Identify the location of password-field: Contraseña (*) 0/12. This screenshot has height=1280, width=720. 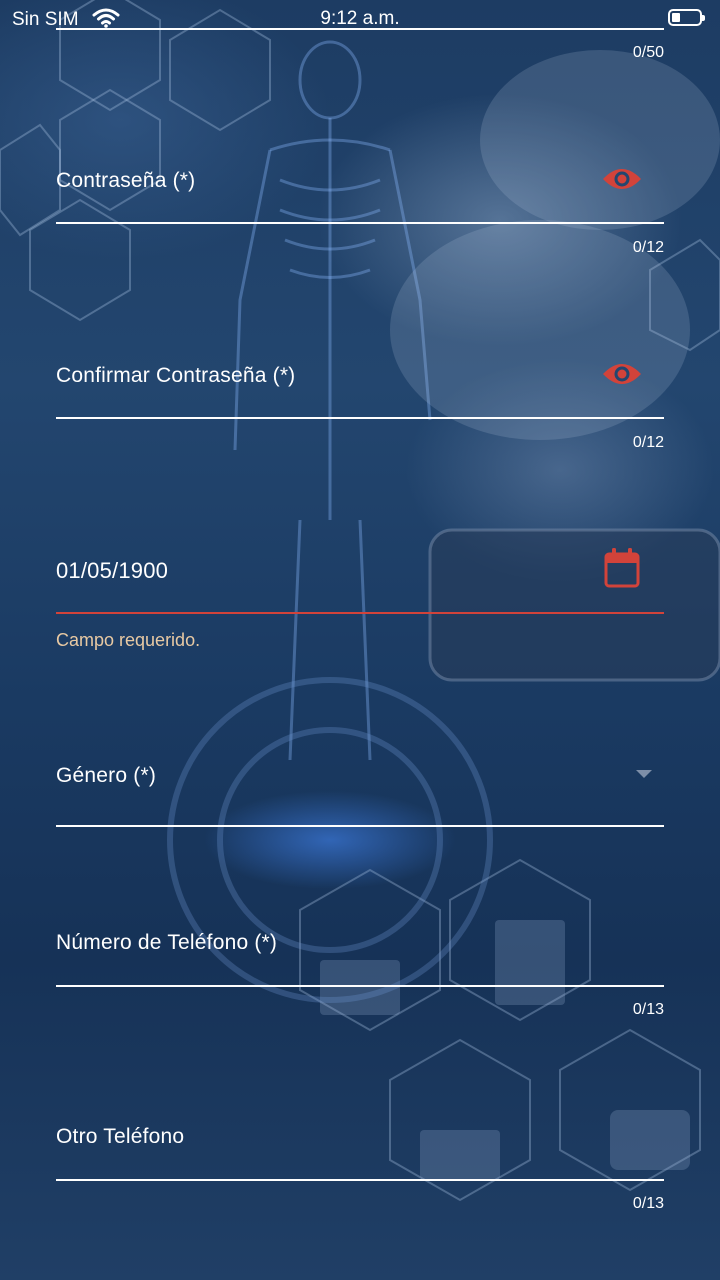
(360, 210).